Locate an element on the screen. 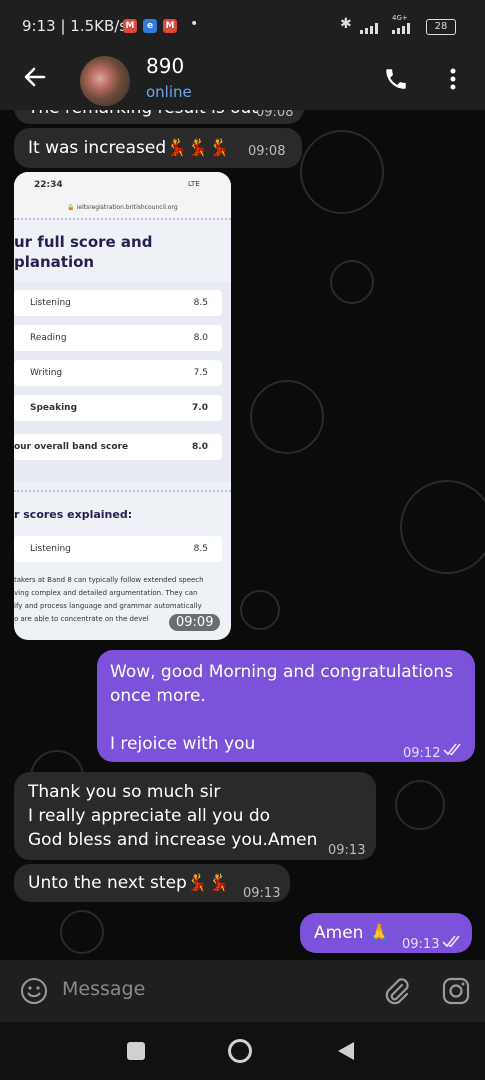 The height and width of the screenshot is (1080, 485). message-outgoing: Amen 🙏 09:13 is located at coordinates (386, 933).